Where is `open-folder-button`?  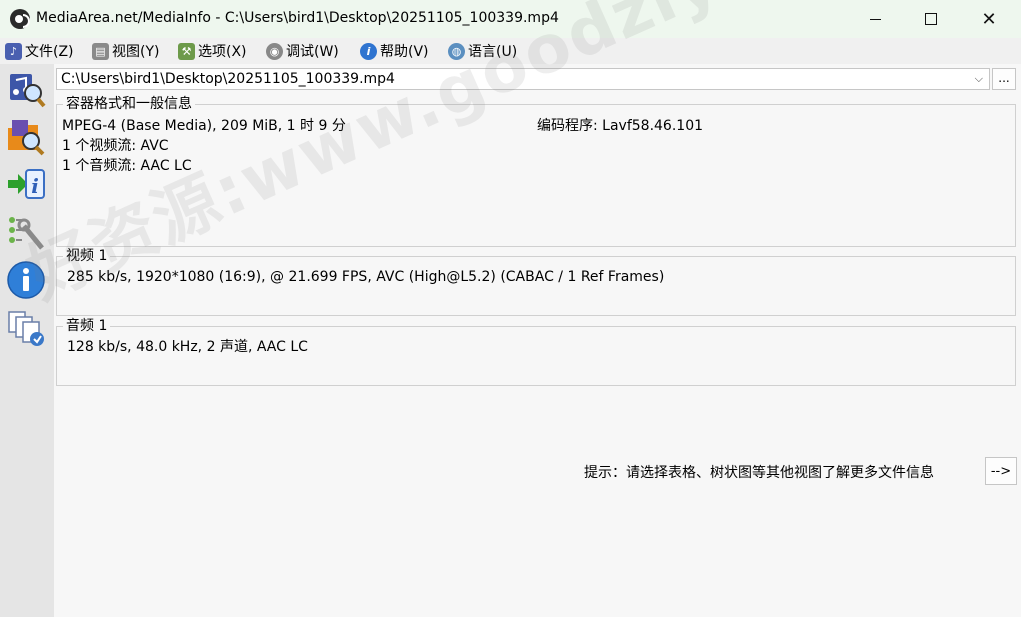 open-folder-button is located at coordinates (26, 136).